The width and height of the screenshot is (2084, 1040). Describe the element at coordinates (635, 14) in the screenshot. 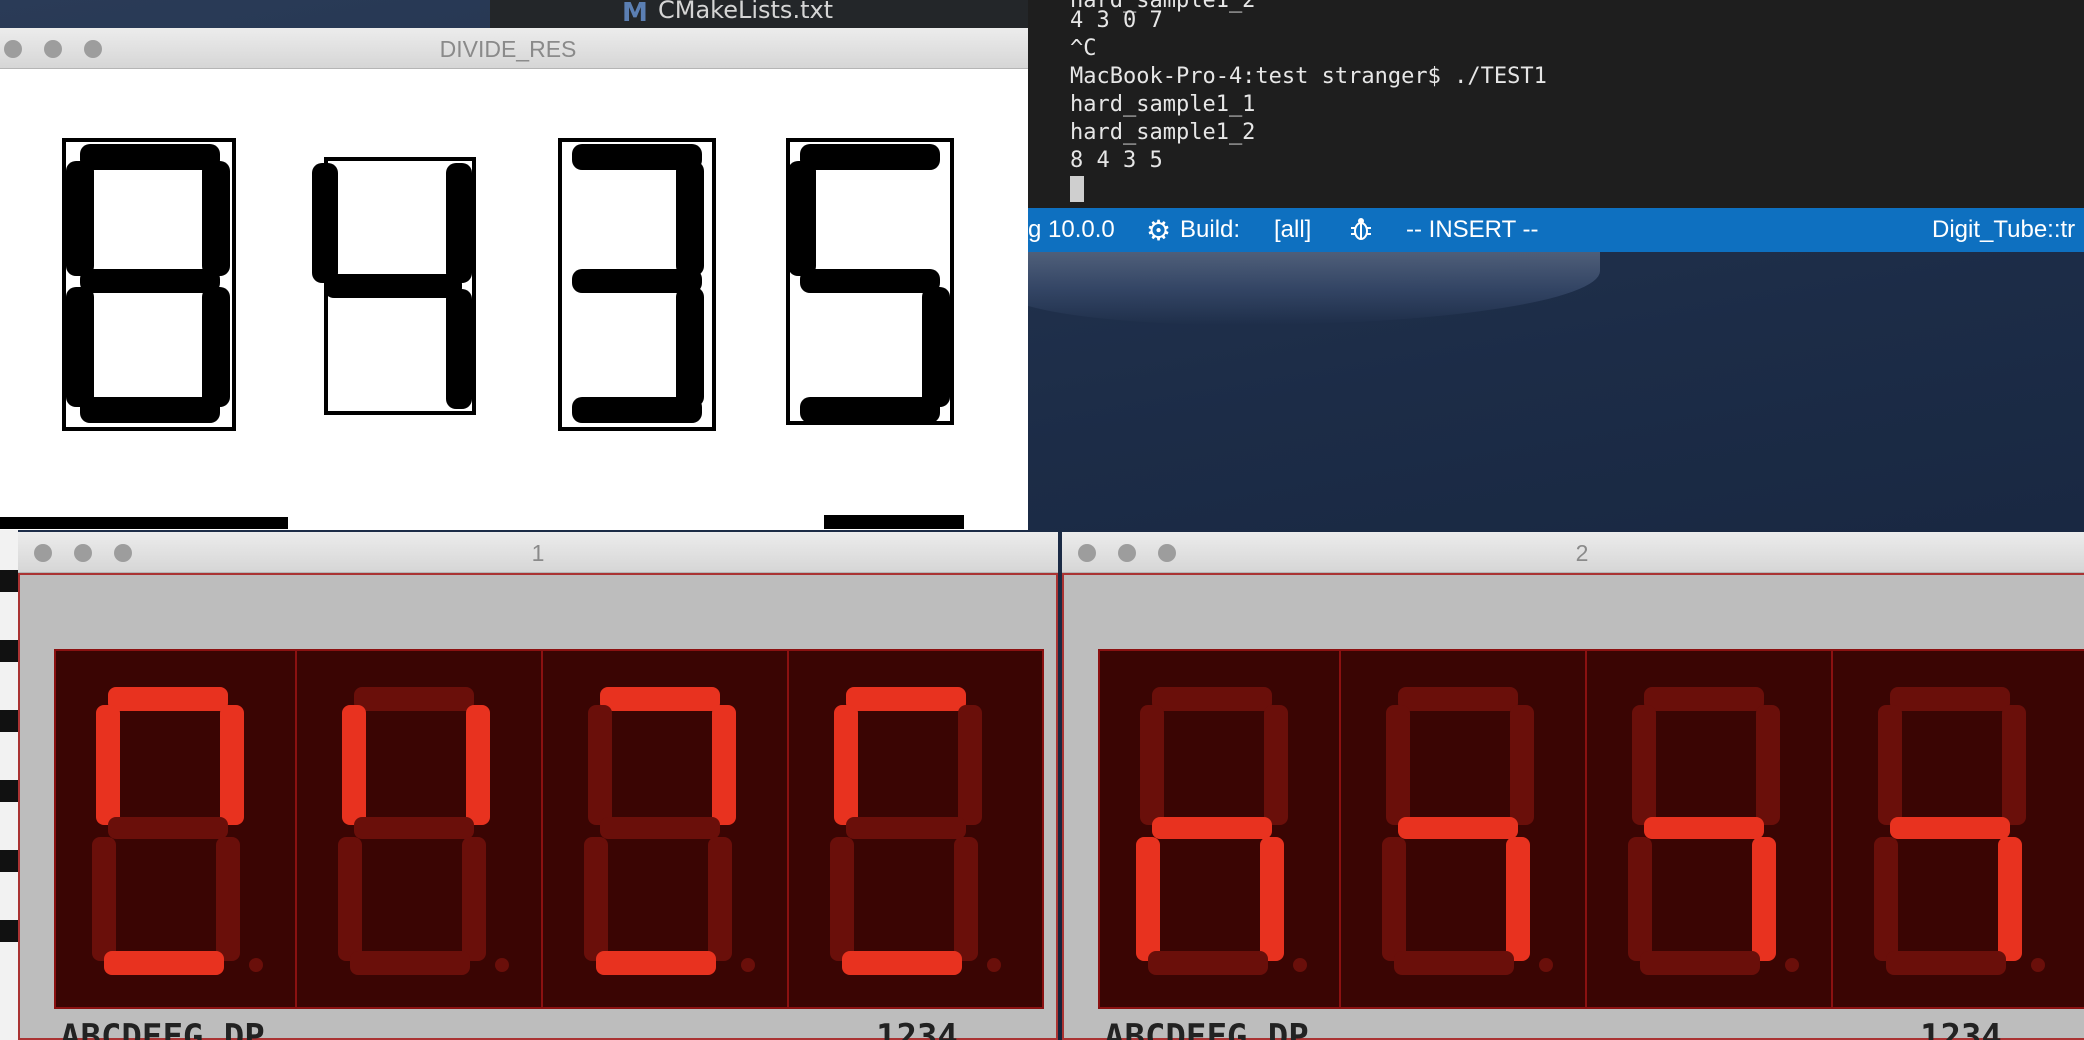

I see `cmake-file-icon: M` at that location.